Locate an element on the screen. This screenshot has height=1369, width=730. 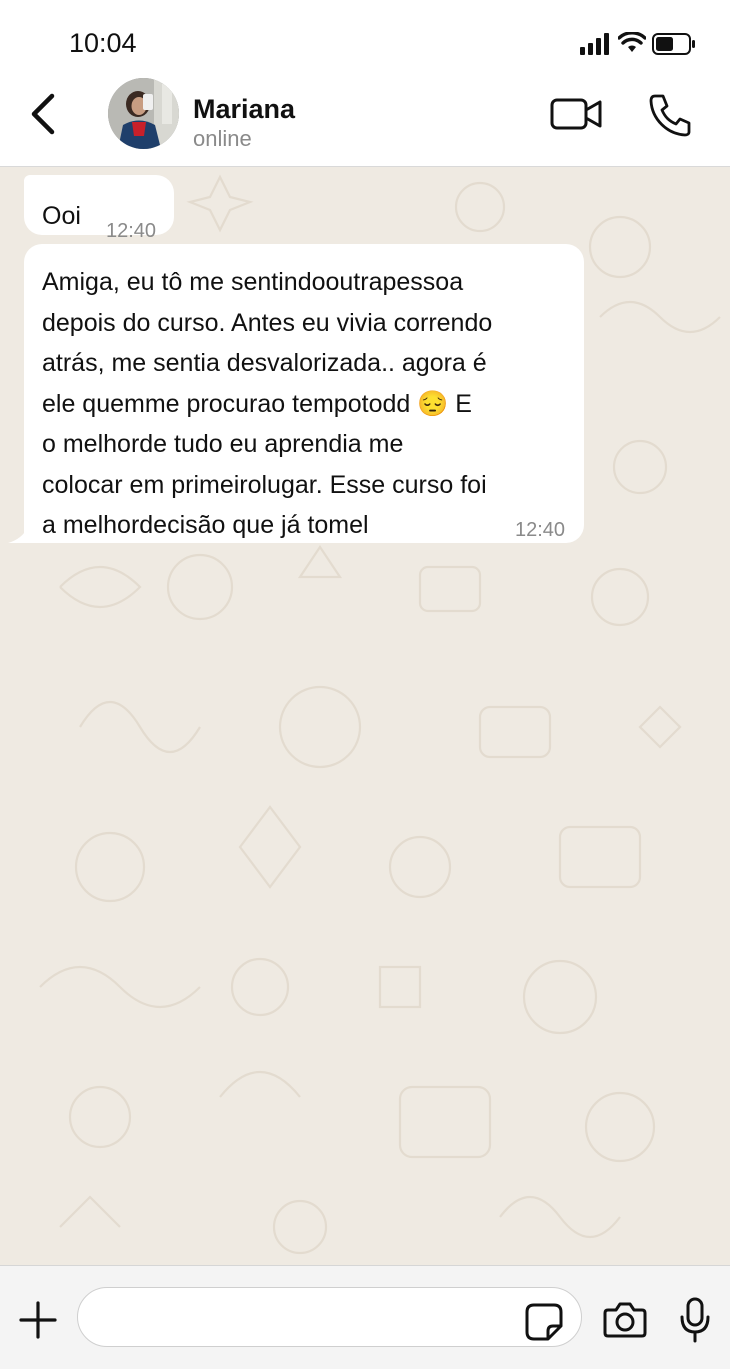
status-time: 10:04 is located at coordinates (103, 43).